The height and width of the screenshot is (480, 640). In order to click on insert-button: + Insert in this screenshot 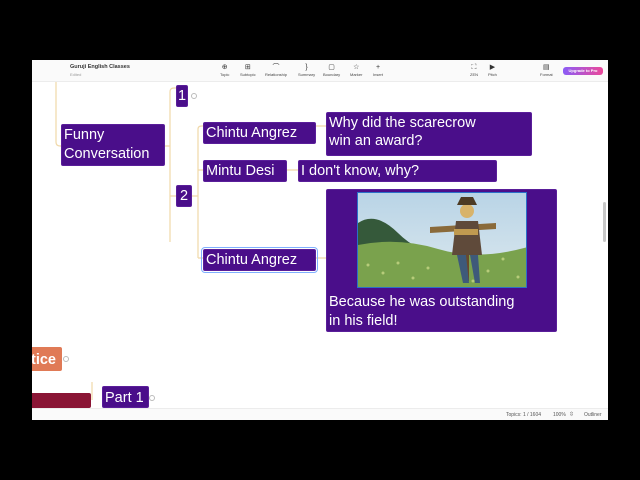, I will do `click(378, 70)`.